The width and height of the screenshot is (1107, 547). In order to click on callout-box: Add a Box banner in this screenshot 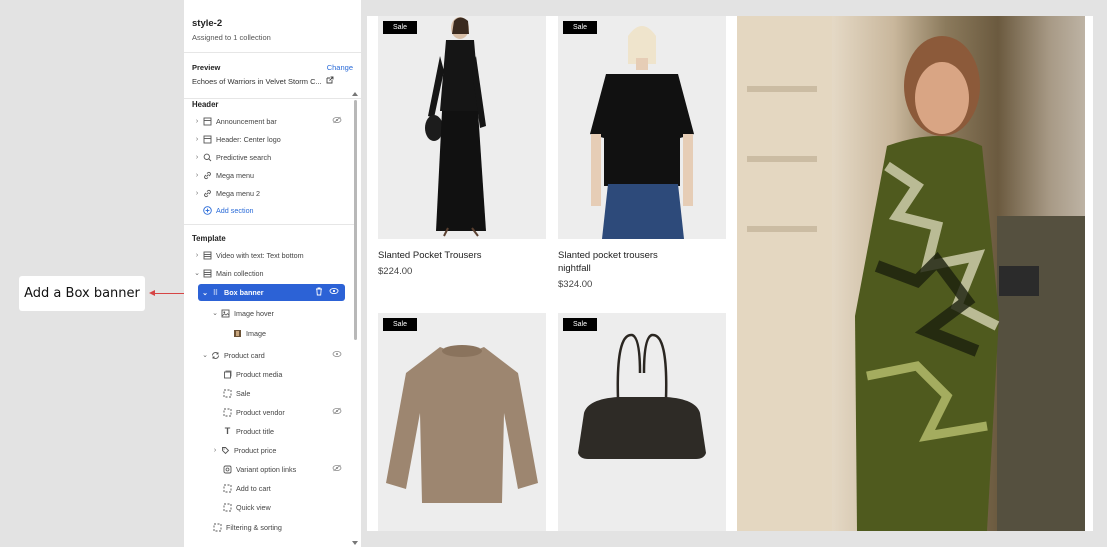, I will do `click(82, 293)`.